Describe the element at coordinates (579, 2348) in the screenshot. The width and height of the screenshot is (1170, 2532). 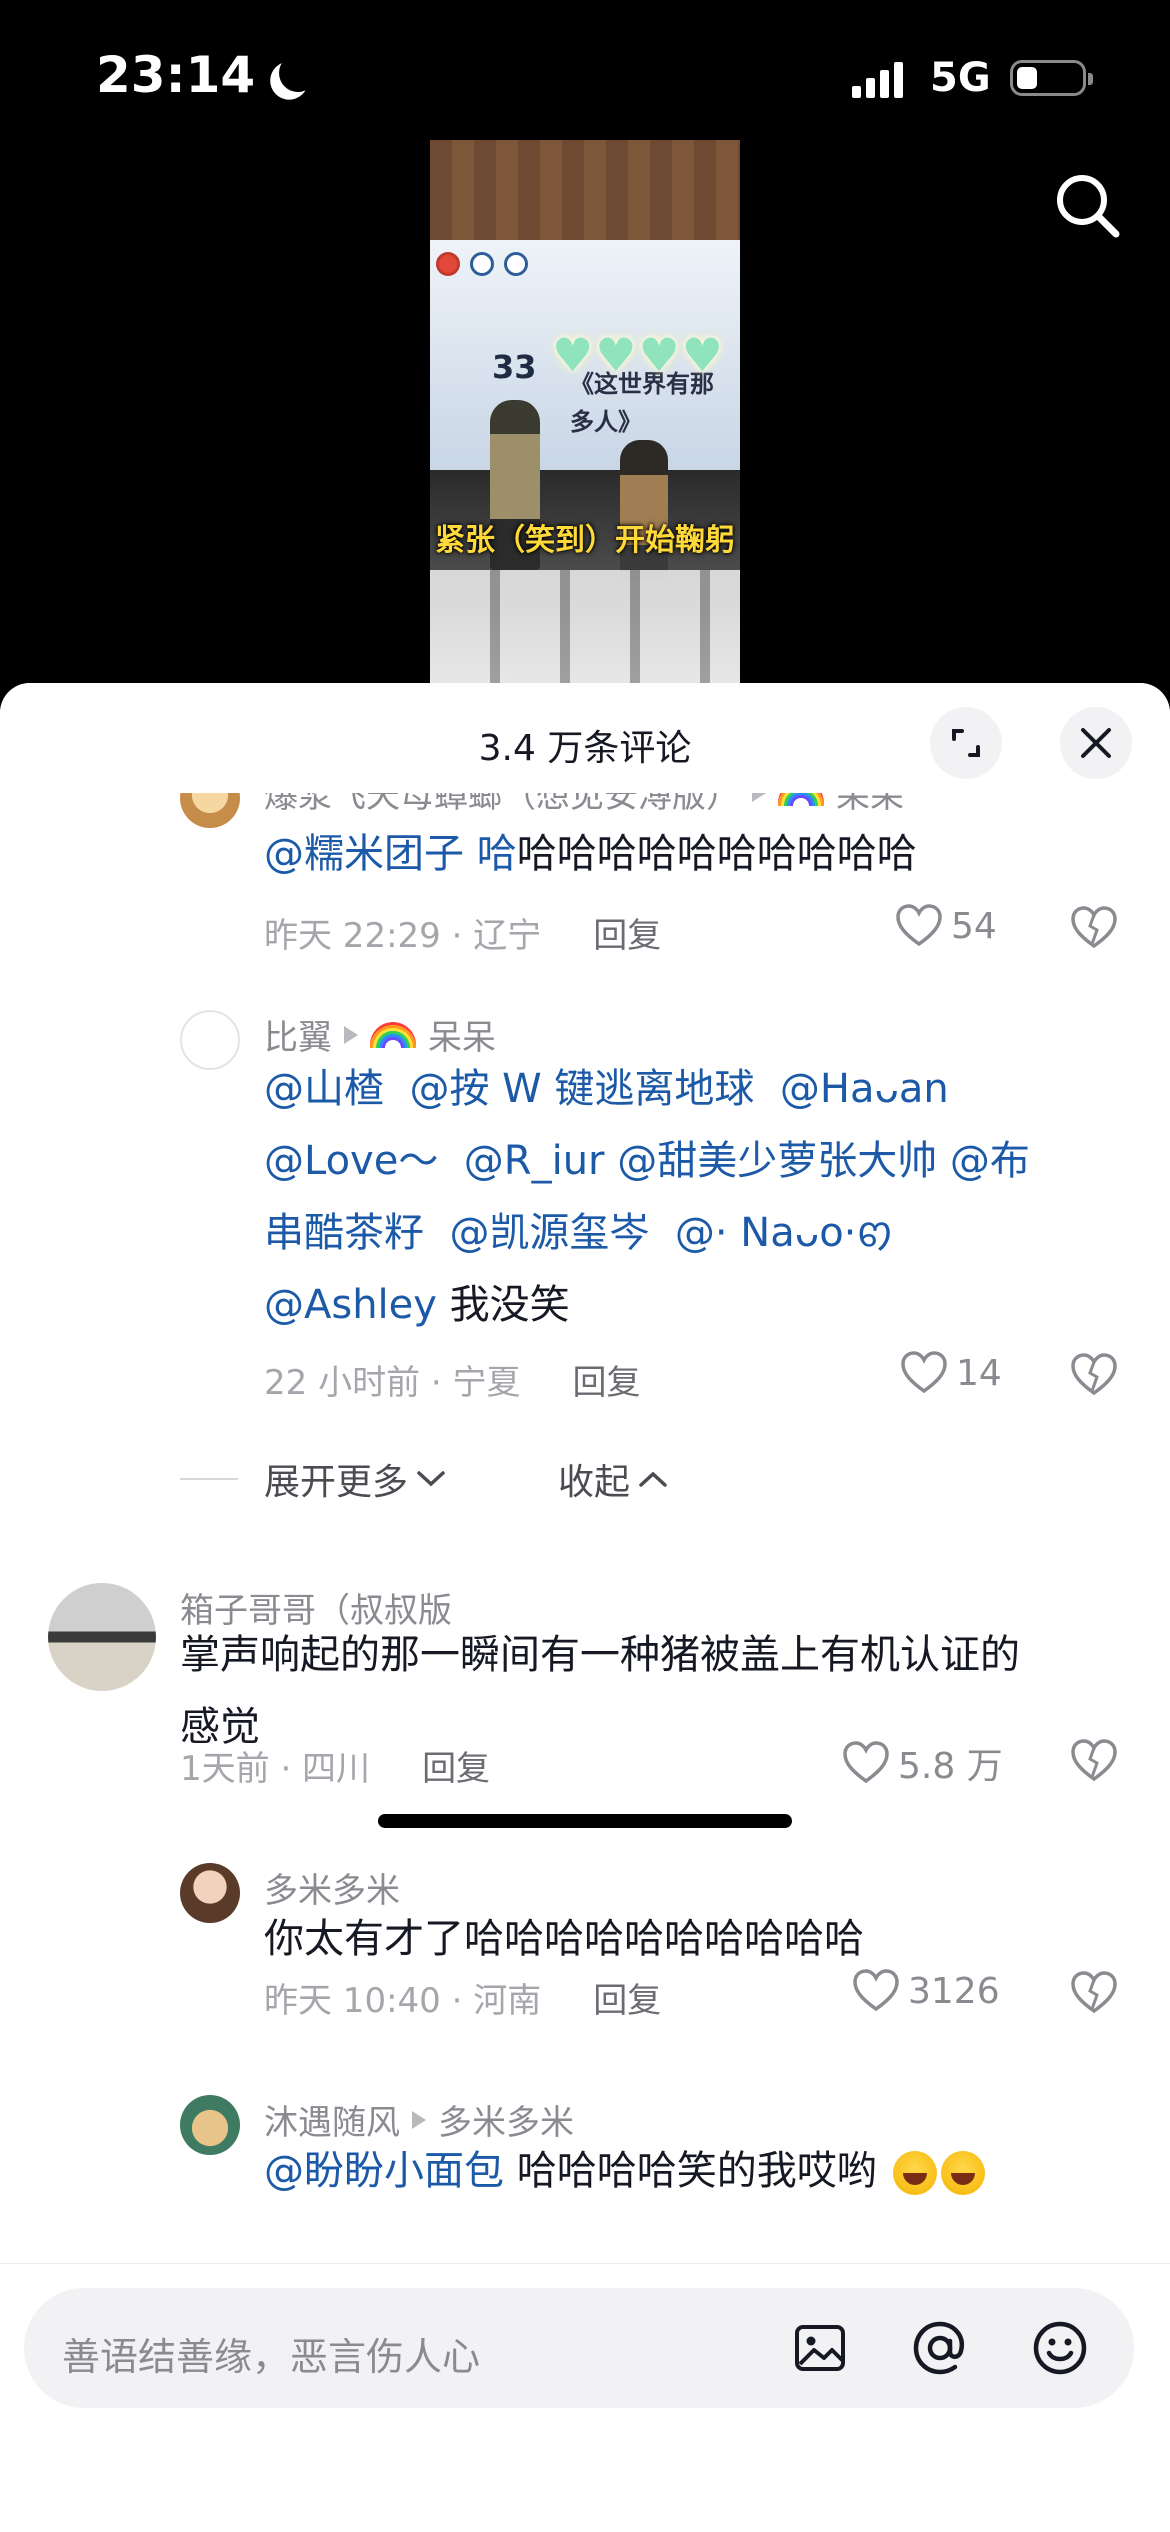
I see `comment-input: 善语结善缘，恶言伤人心` at that location.